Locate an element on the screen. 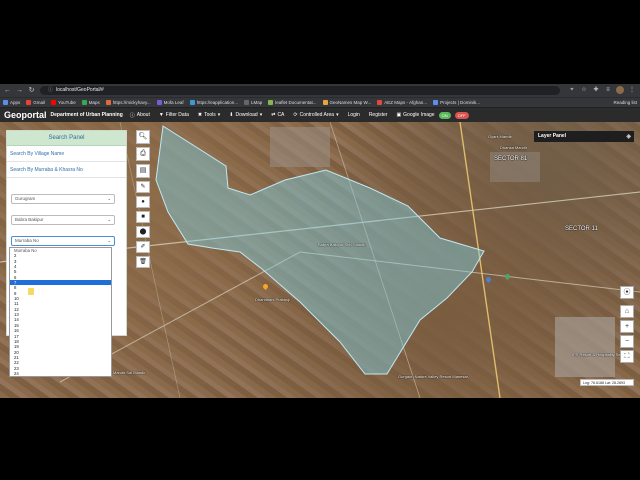  toggle-on-button: ON is located at coordinates (444, 115).